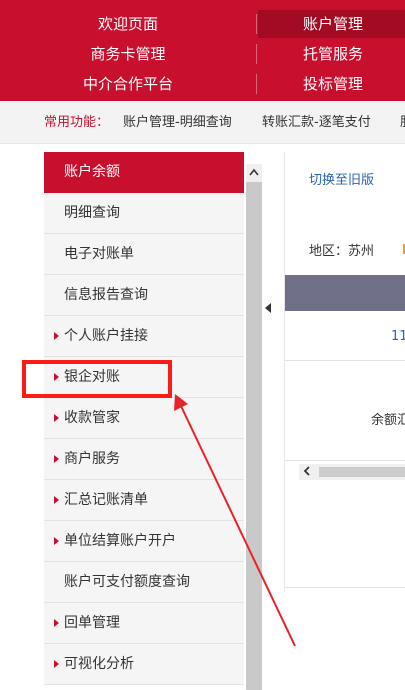 The width and height of the screenshot is (405, 690). I want to click on chevron-up-icon, so click(254, 172).